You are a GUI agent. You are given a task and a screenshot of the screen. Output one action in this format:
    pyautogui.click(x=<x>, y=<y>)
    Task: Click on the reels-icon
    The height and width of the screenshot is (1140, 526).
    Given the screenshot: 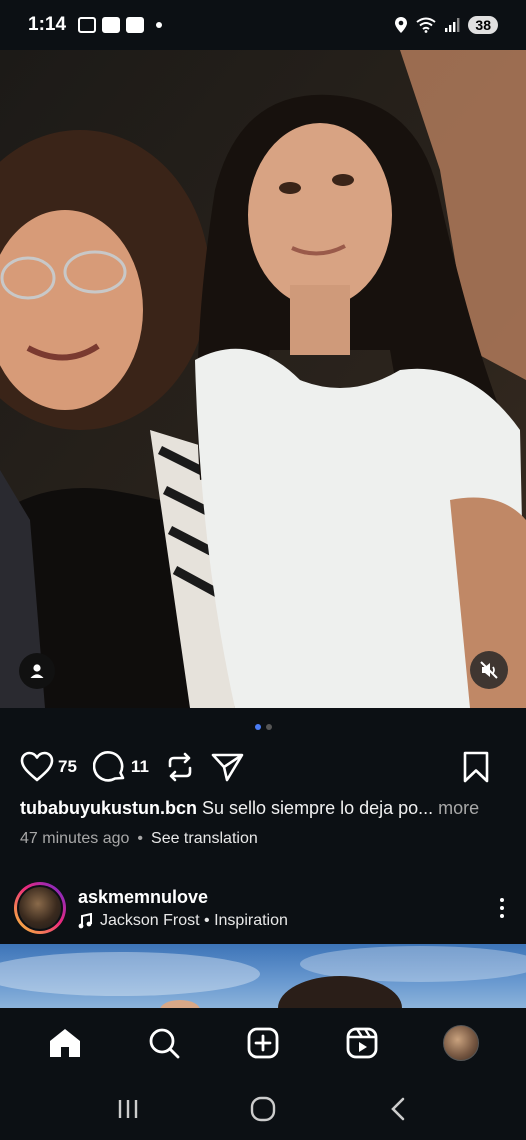 What is the action you would take?
    pyautogui.click(x=362, y=1043)
    